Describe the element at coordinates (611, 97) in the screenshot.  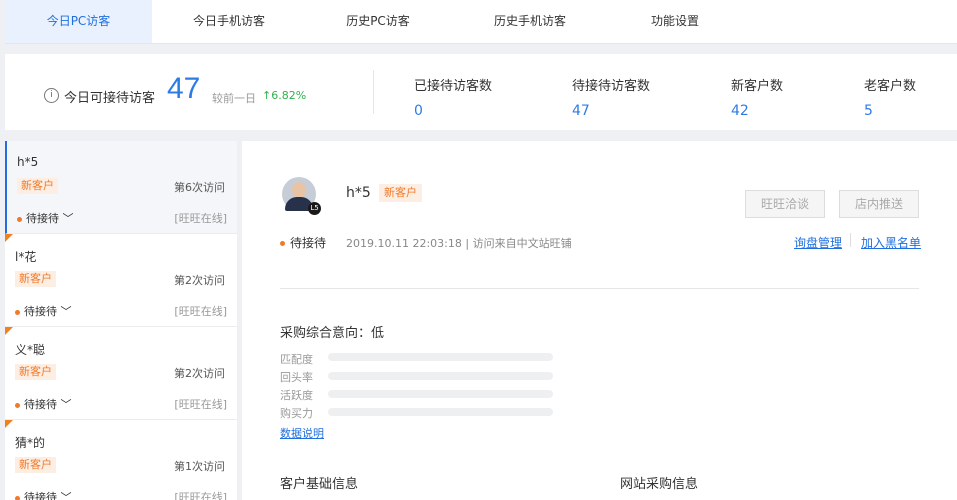
I see `stat-pending: 待接待访客数 47` at that location.